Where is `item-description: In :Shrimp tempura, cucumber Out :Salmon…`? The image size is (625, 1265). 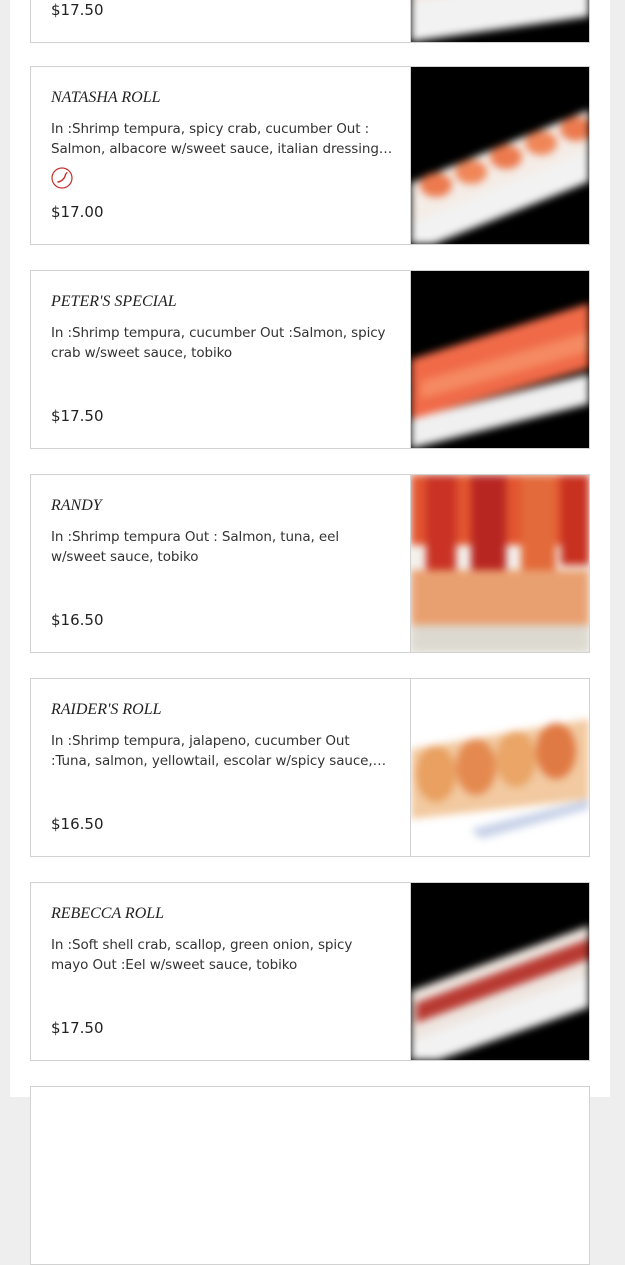 item-description: In :Shrimp tempura, cucumber Out :Salmon… is located at coordinates (218, 343).